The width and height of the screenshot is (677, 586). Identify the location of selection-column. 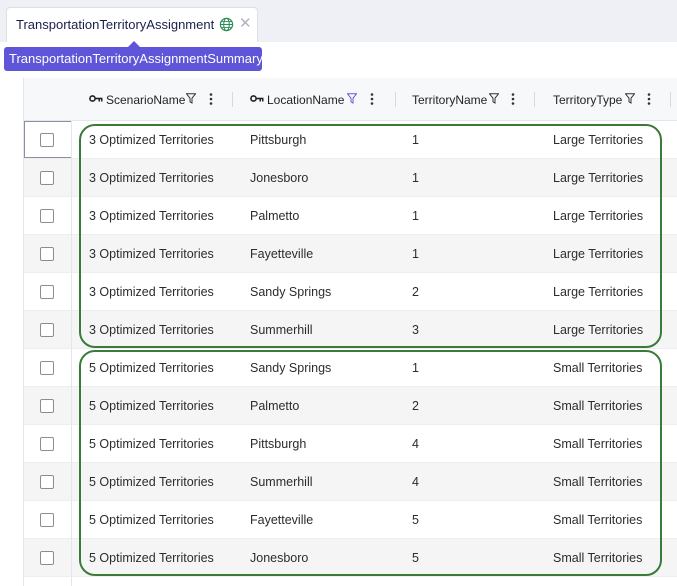
(48, 353).